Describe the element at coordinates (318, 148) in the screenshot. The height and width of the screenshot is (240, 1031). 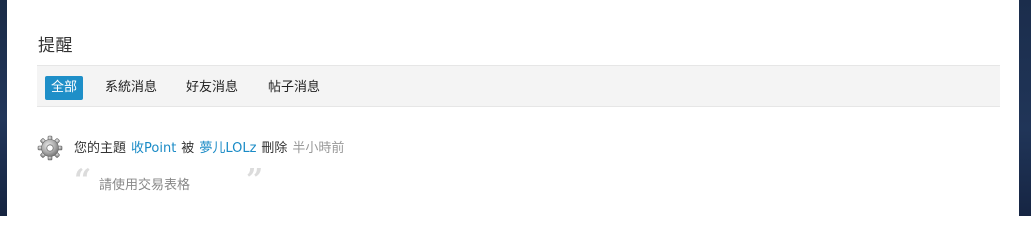
I see `notification-time: 半小時前` at that location.